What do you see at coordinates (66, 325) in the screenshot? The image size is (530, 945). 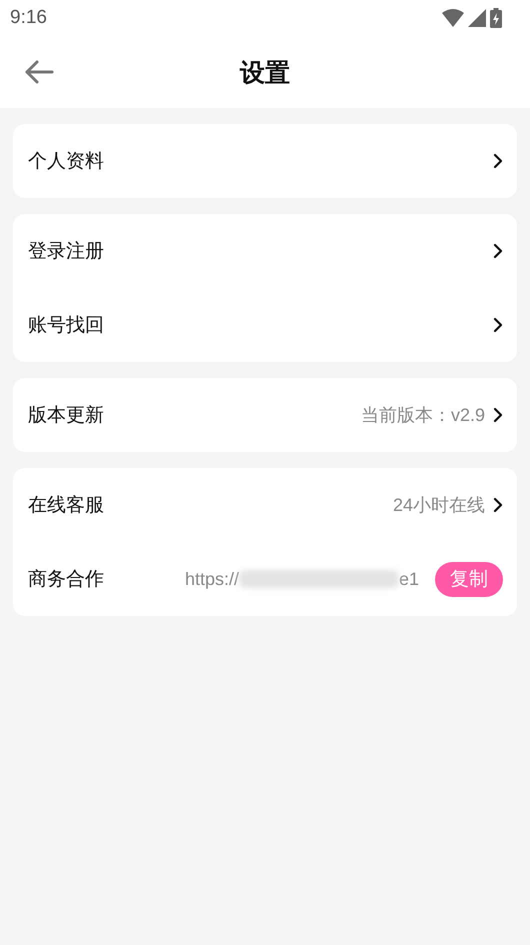 I see `row-label: 账号找回` at bounding box center [66, 325].